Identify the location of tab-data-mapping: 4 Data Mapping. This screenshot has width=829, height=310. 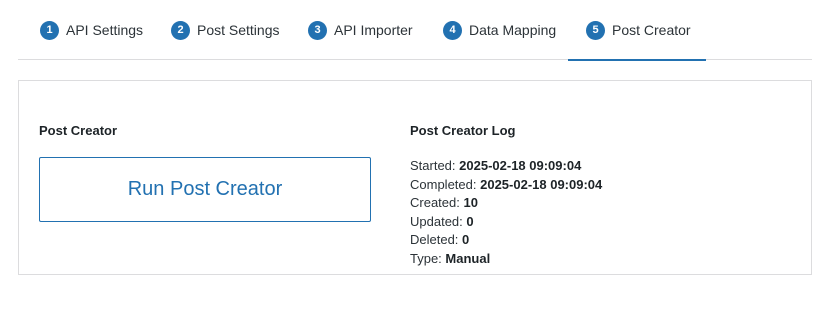
(499, 30).